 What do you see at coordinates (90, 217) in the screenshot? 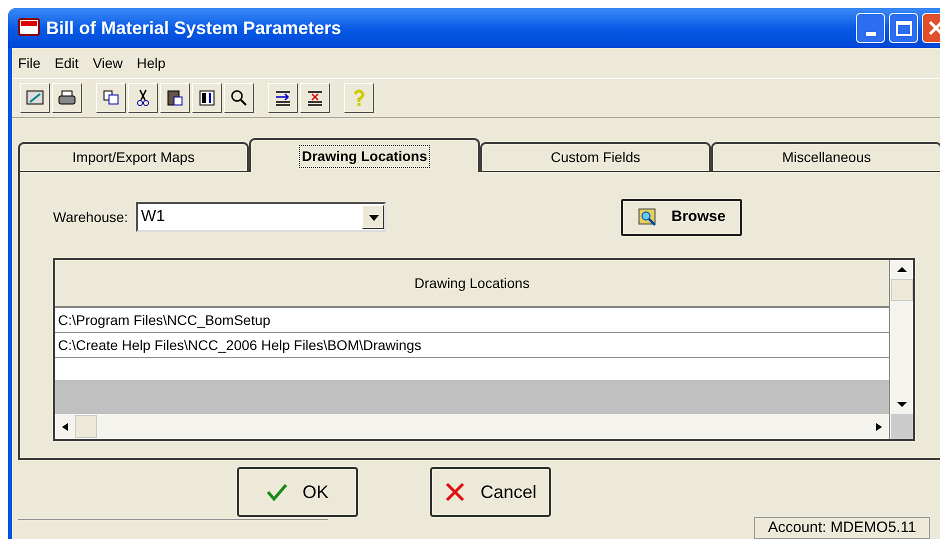
I see `warehouse-label: Warehouse:` at bounding box center [90, 217].